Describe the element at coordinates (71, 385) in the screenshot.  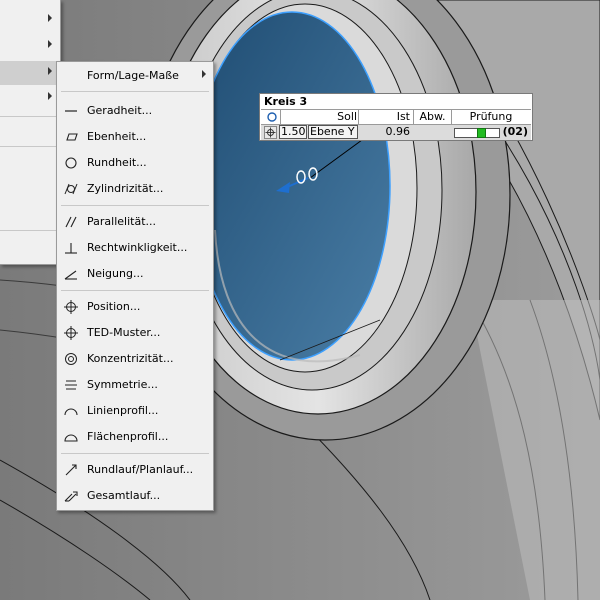
I see `symmetry-icon` at that location.